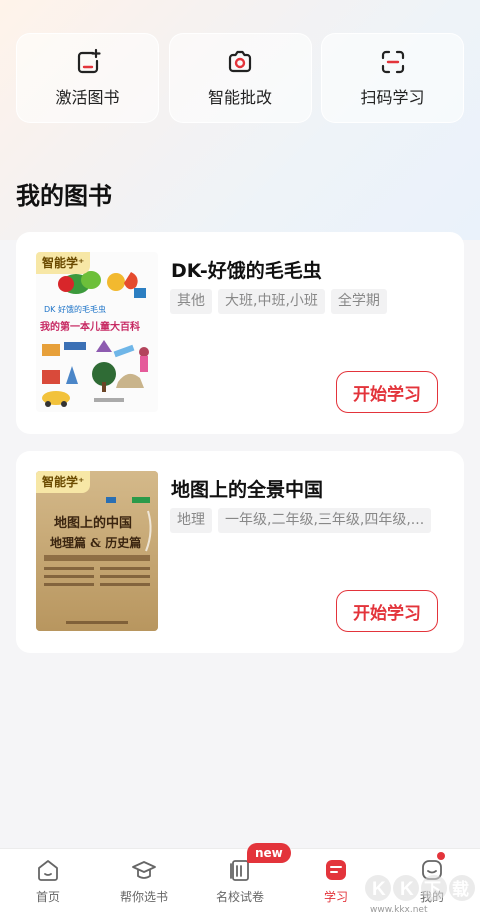  What do you see at coordinates (191, 301) in the screenshot?
I see `tag-subject: 其他` at bounding box center [191, 301].